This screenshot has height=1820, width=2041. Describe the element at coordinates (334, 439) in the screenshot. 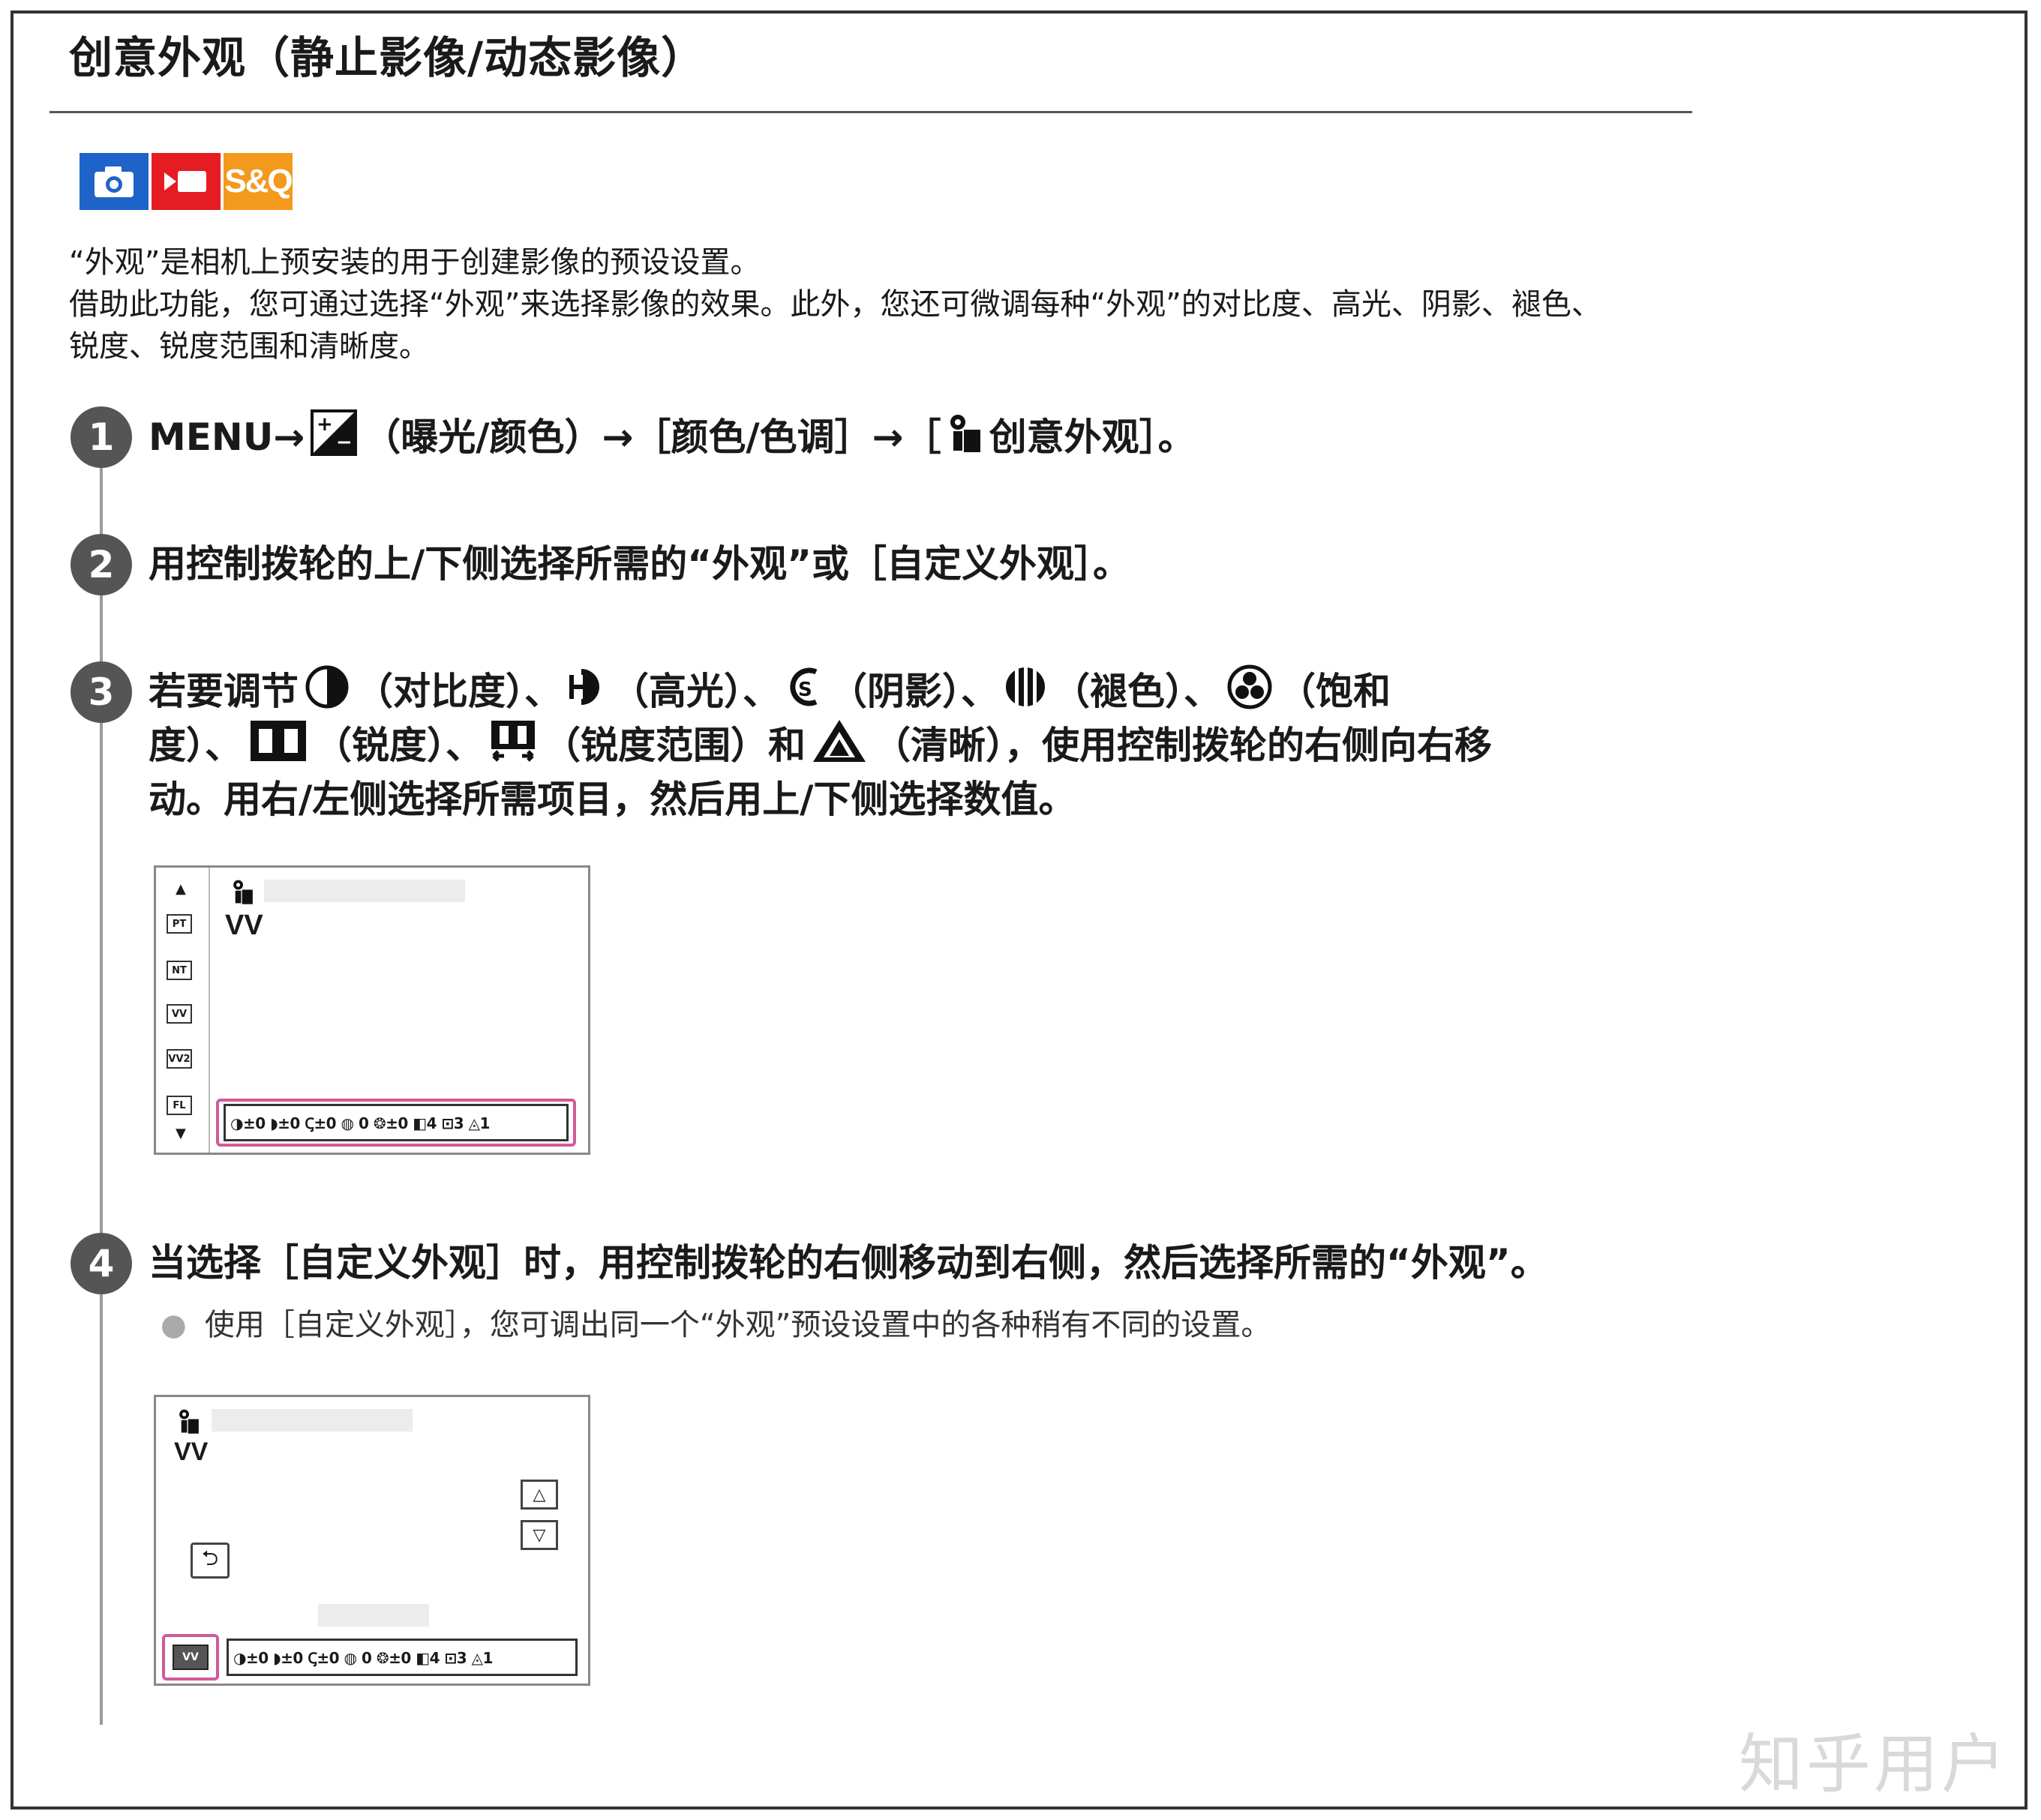

I see `exposure-color-icon: + −` at that location.